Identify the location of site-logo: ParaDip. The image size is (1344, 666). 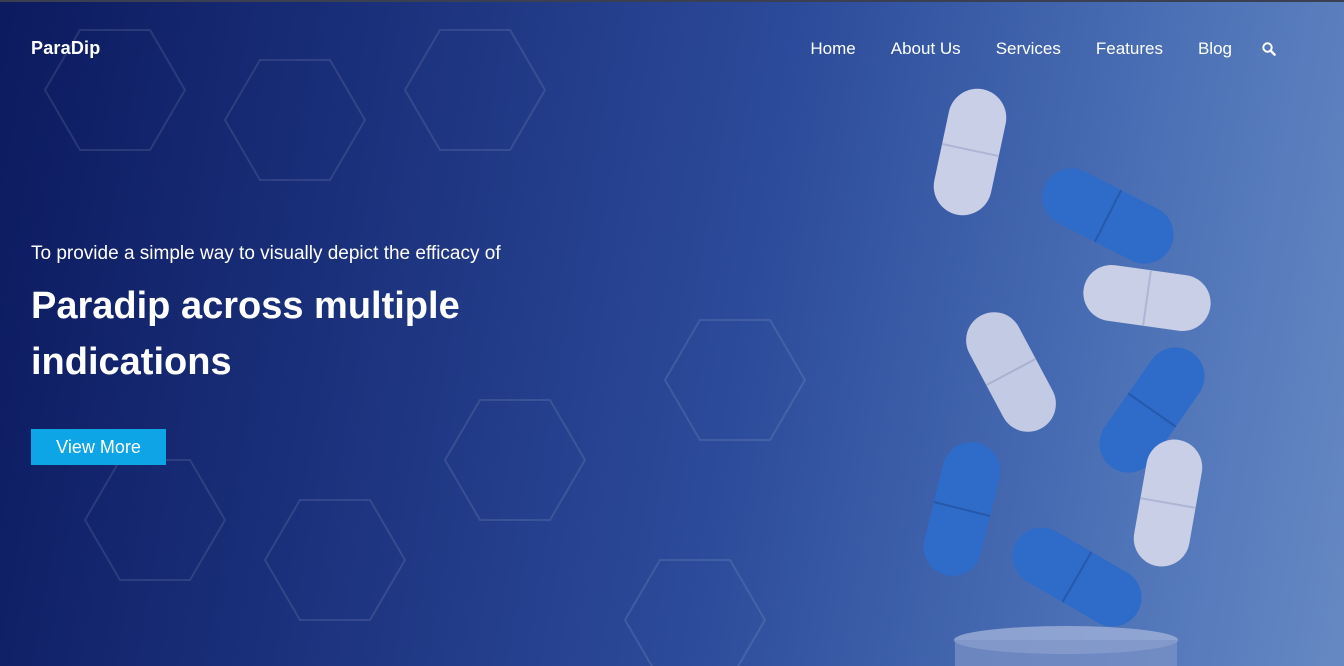
(65, 48).